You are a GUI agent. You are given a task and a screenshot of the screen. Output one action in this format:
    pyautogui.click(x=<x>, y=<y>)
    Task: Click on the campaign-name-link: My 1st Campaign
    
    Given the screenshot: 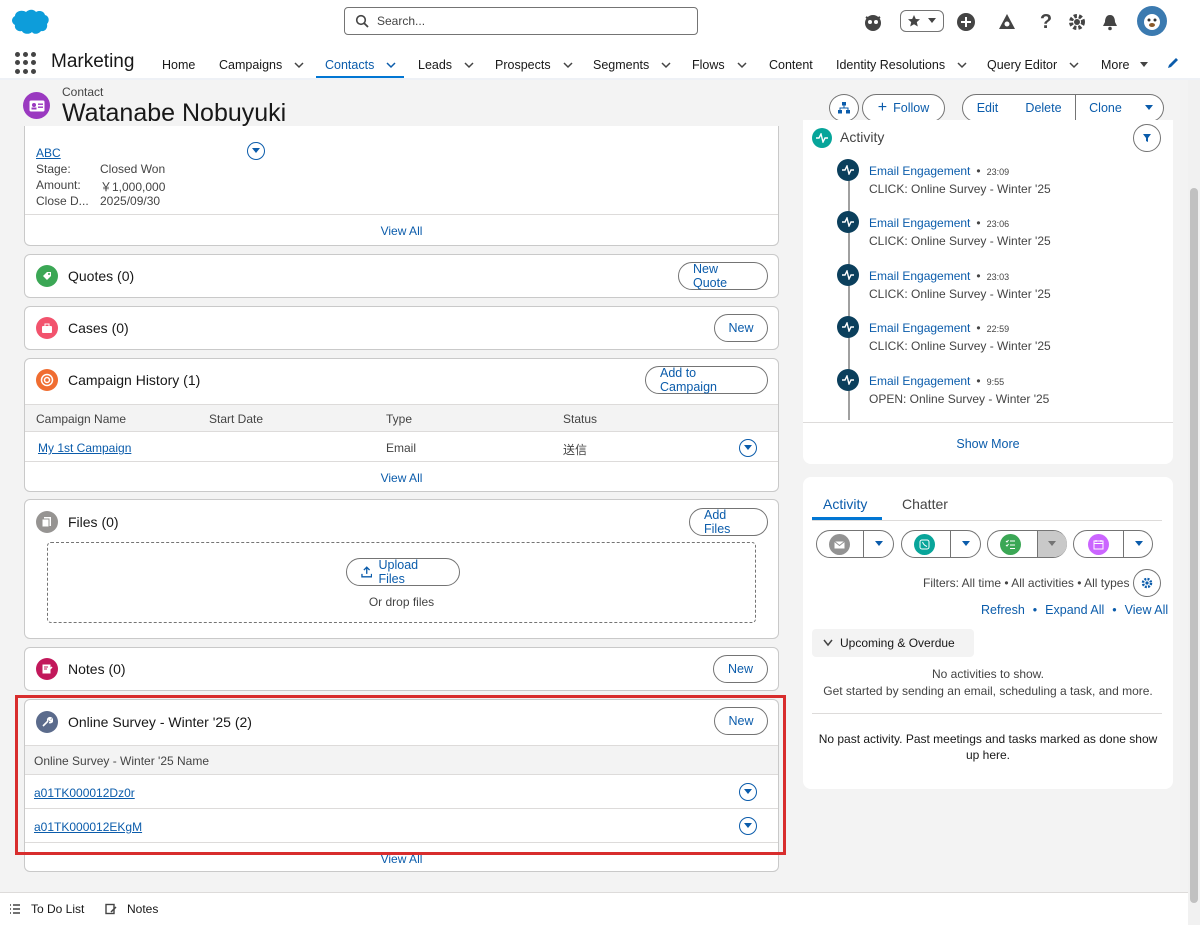 What is the action you would take?
    pyautogui.click(x=84, y=448)
    